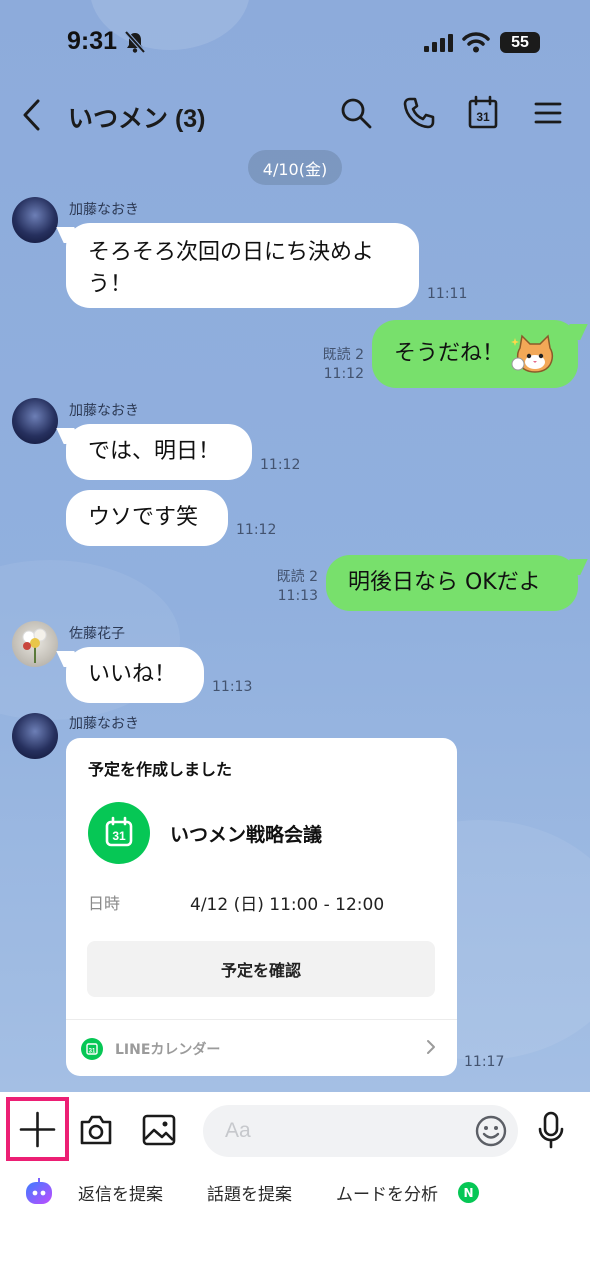 The width and height of the screenshot is (590, 1279). What do you see at coordinates (295, 167) in the screenshot?
I see `date-separator: 4/10(金)` at bounding box center [295, 167].